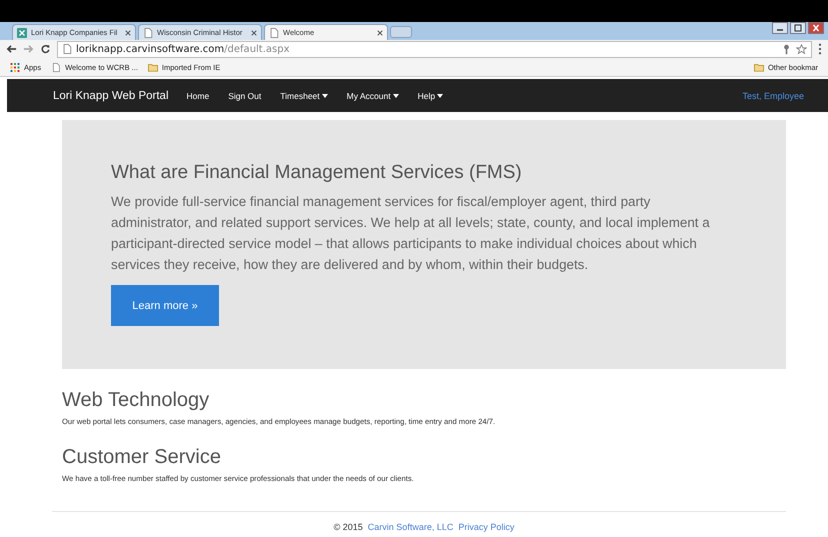 This screenshot has width=828, height=537. I want to click on back-icon, so click(11, 49).